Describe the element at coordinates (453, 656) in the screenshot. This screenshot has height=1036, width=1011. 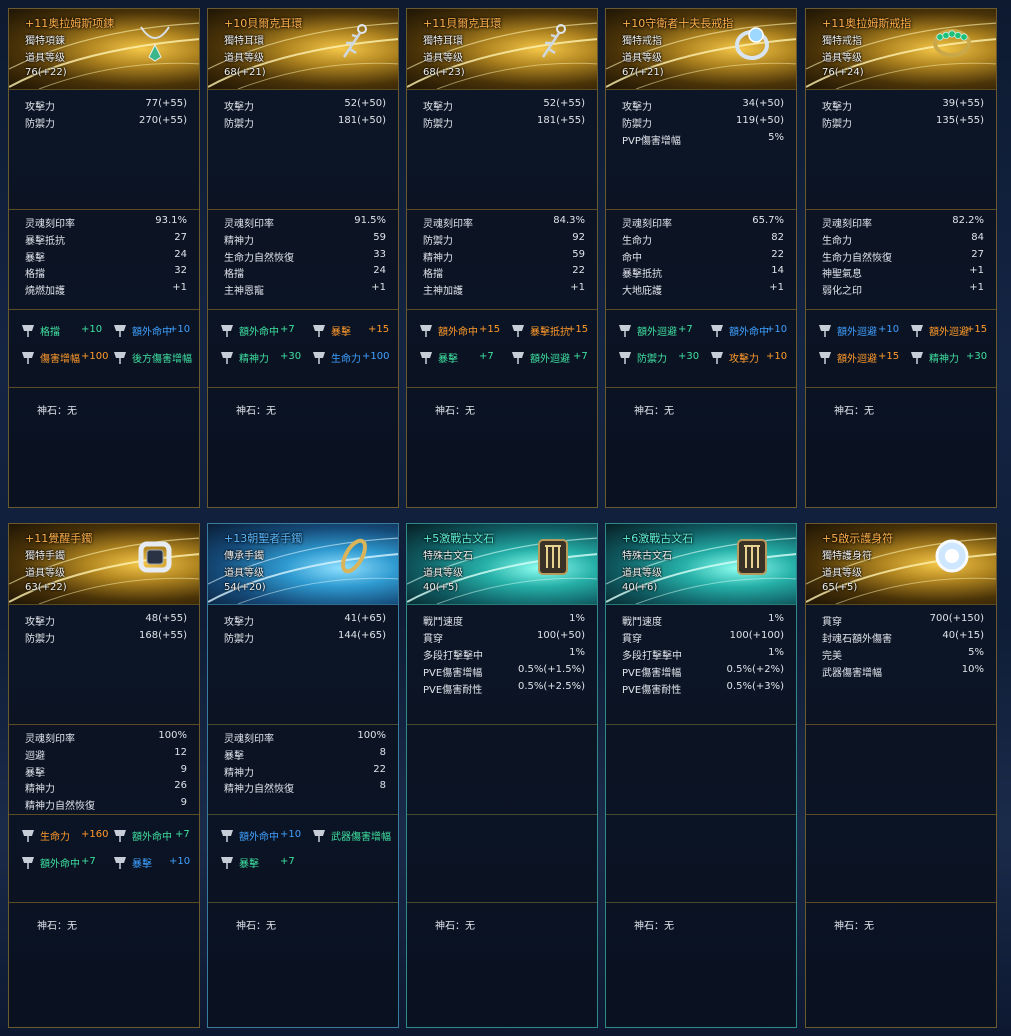
I see `stat-name: 多段打擊擊中` at that location.